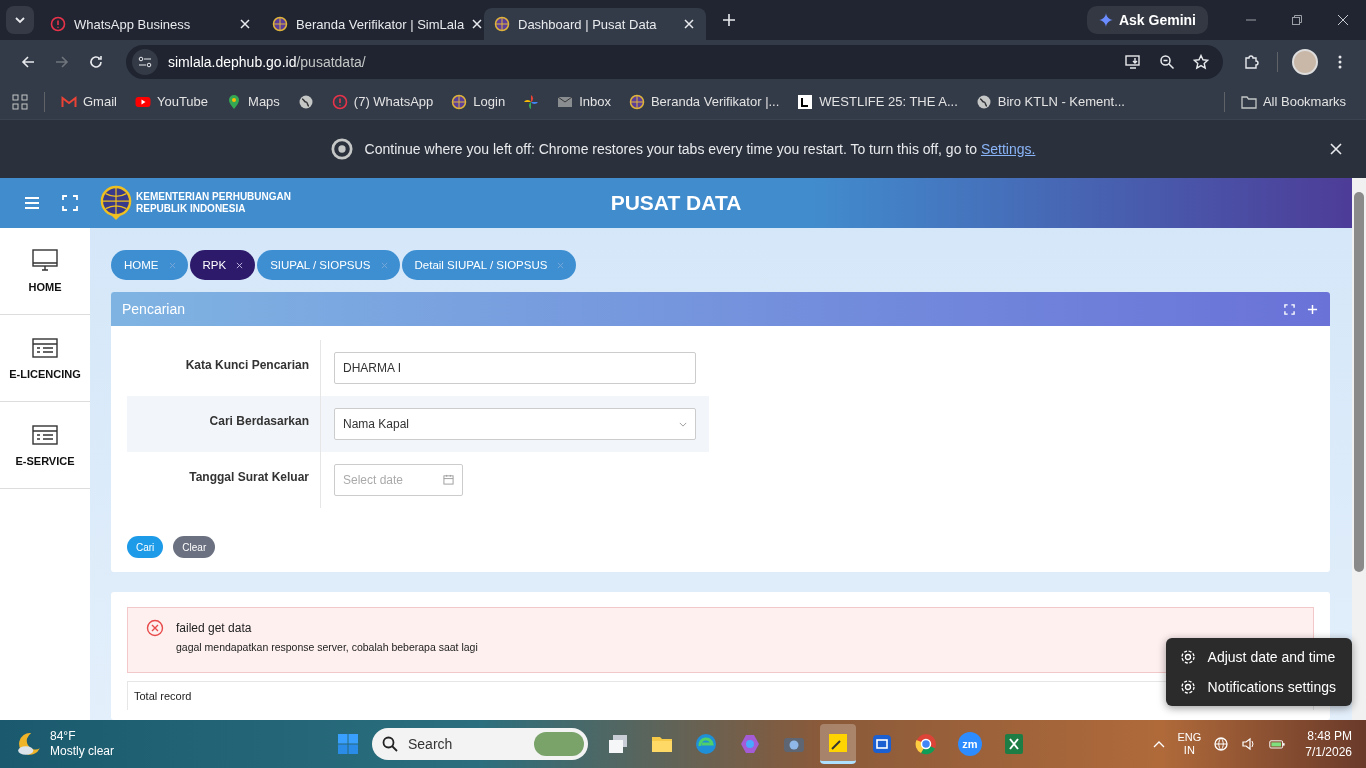 Image resolution: width=1366 pixels, height=768 pixels. I want to click on new-tab-icon, so click(729, 20).